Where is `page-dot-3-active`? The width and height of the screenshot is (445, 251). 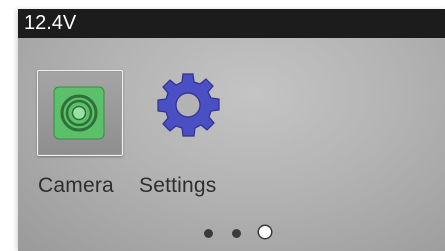 page-dot-3-active is located at coordinates (265, 232).